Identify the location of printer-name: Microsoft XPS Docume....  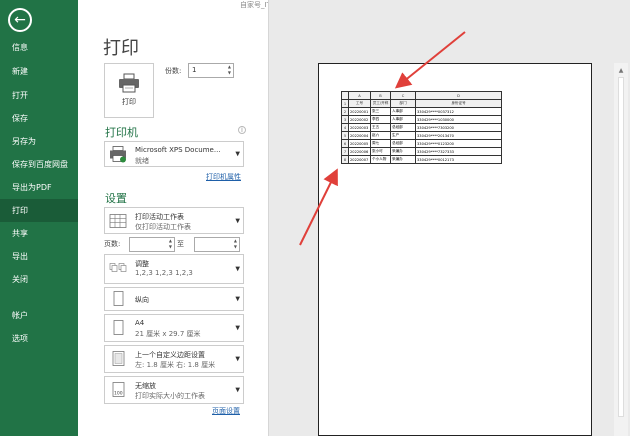
(178, 150).